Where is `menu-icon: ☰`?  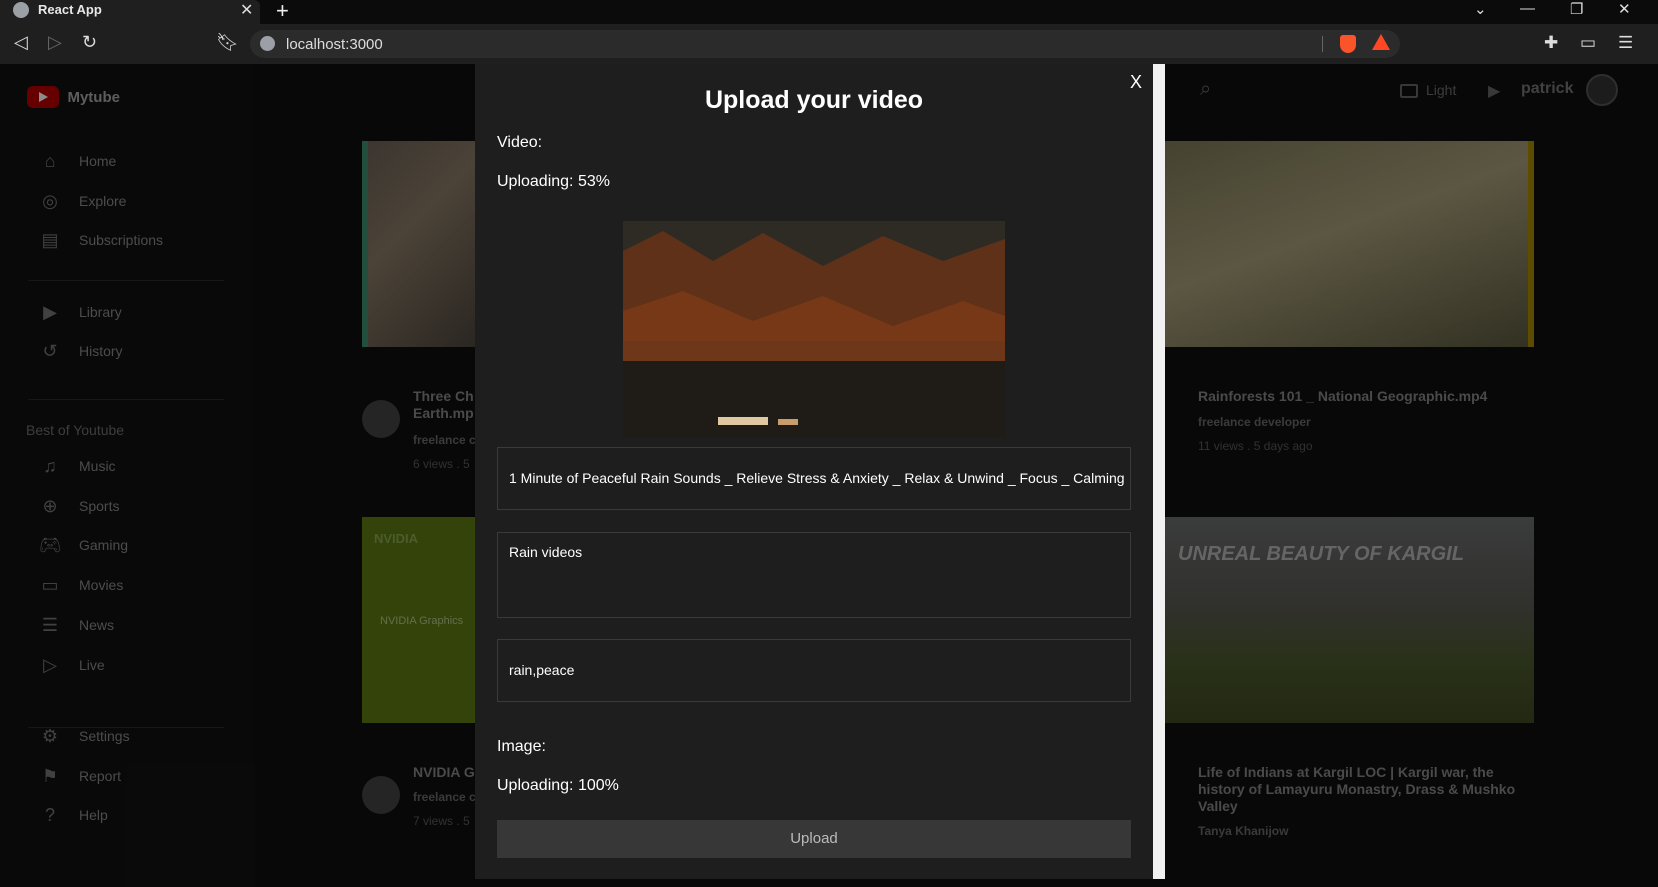 menu-icon: ☰ is located at coordinates (1625, 43).